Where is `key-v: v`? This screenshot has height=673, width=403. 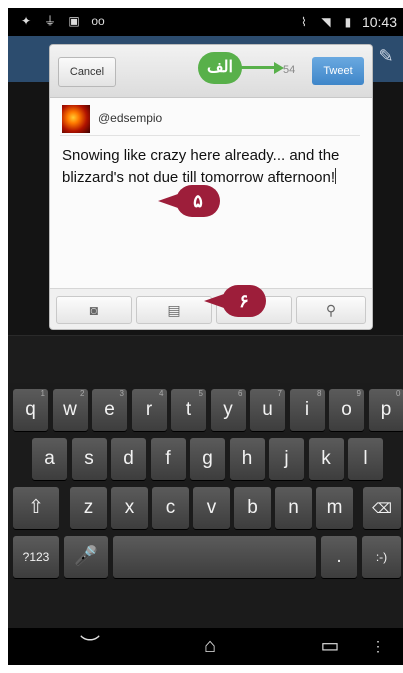 key-v: v is located at coordinates (211, 508).